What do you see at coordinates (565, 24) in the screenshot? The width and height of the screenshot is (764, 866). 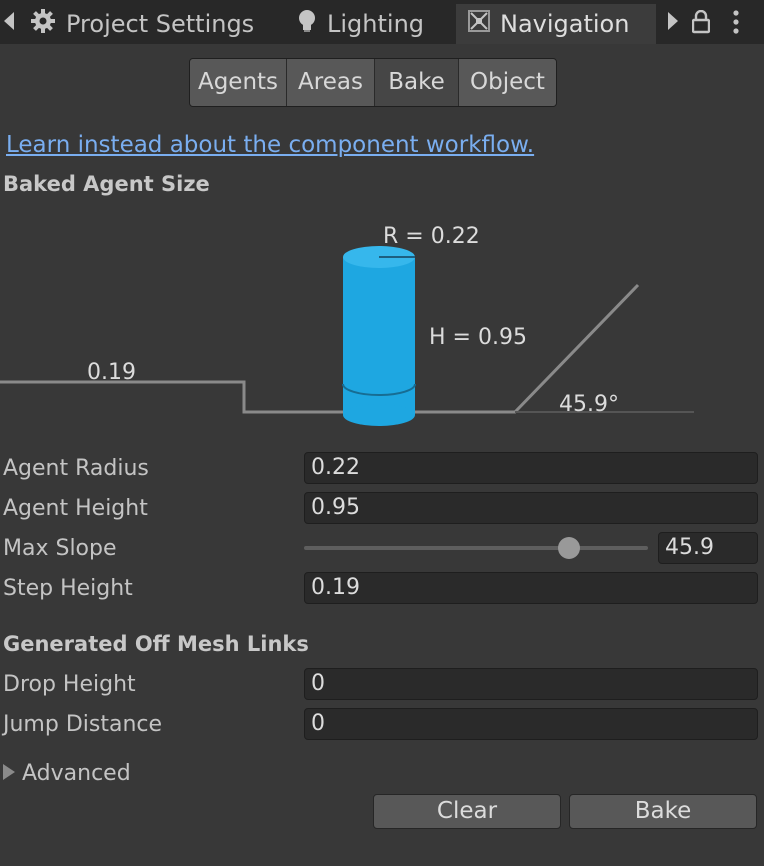 I see `tab-label: Navigation` at bounding box center [565, 24].